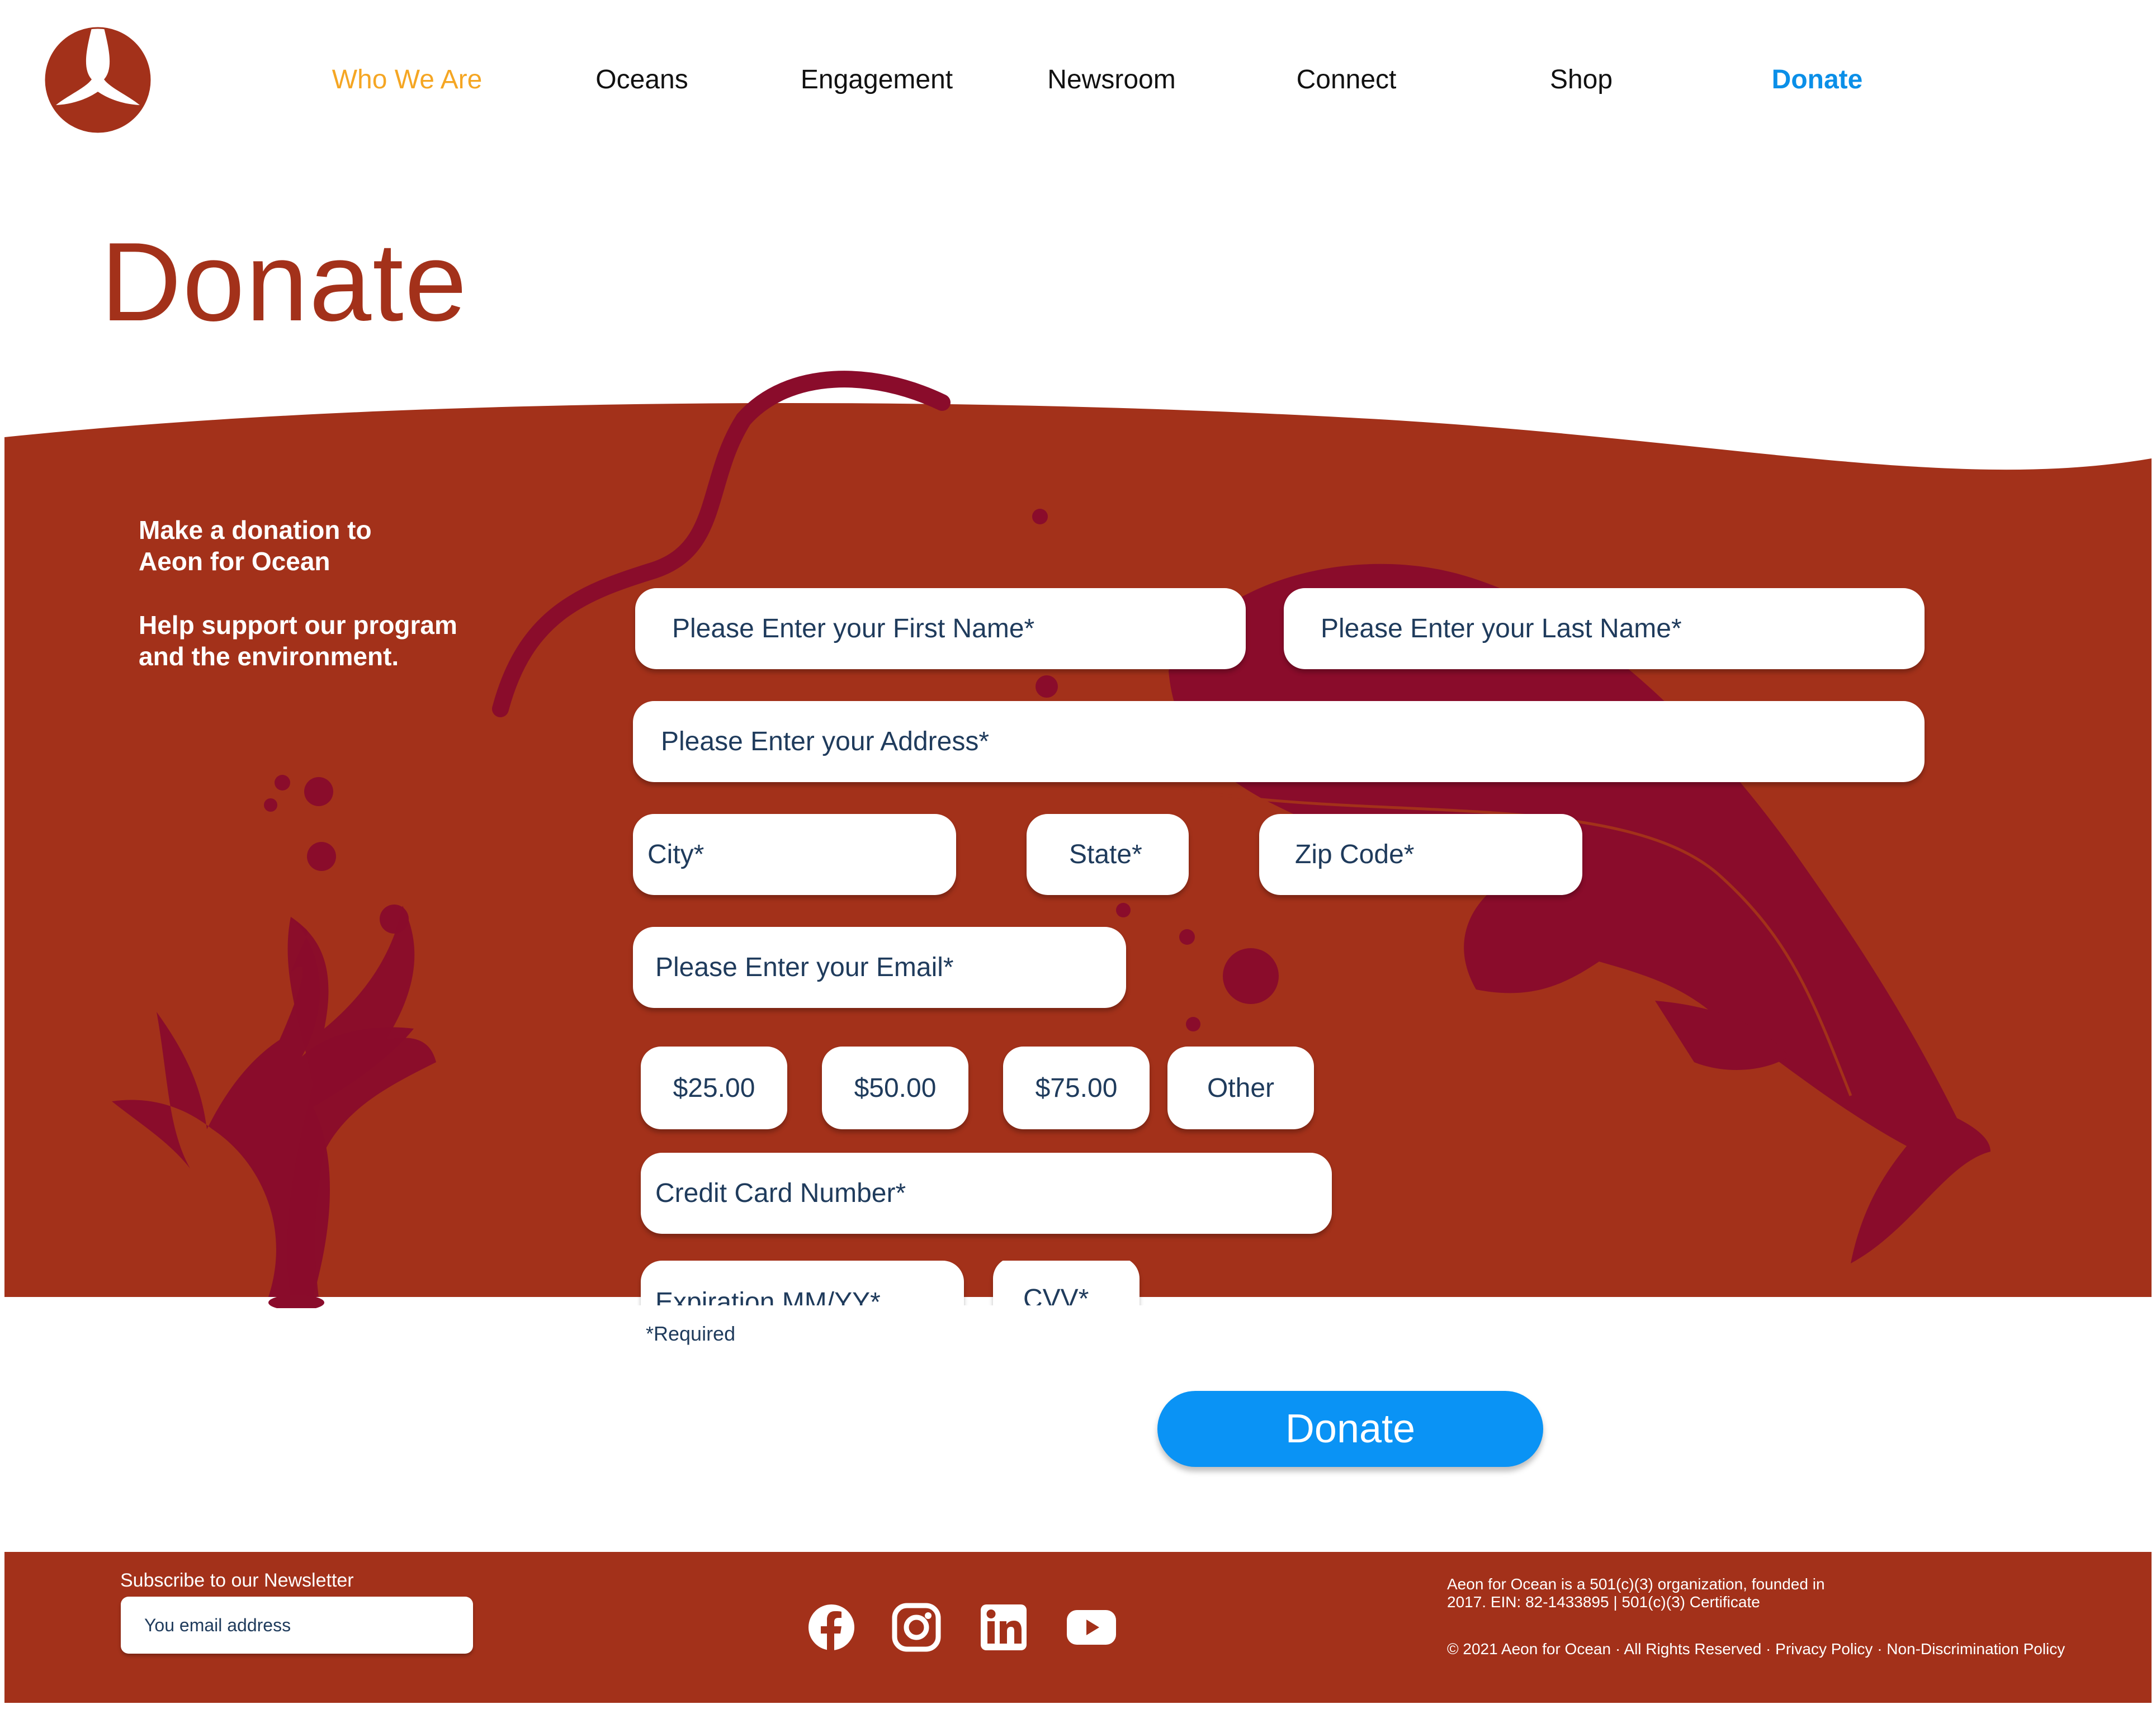 The image size is (2156, 1709). Describe the element at coordinates (256, 530) in the screenshot. I see `intro-line-1: Make a donation to` at that location.